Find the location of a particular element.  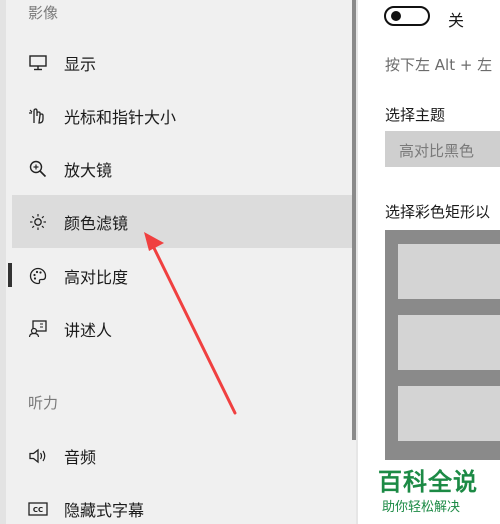

theme-dropdown: 高对比黑色 is located at coordinates (442, 149).